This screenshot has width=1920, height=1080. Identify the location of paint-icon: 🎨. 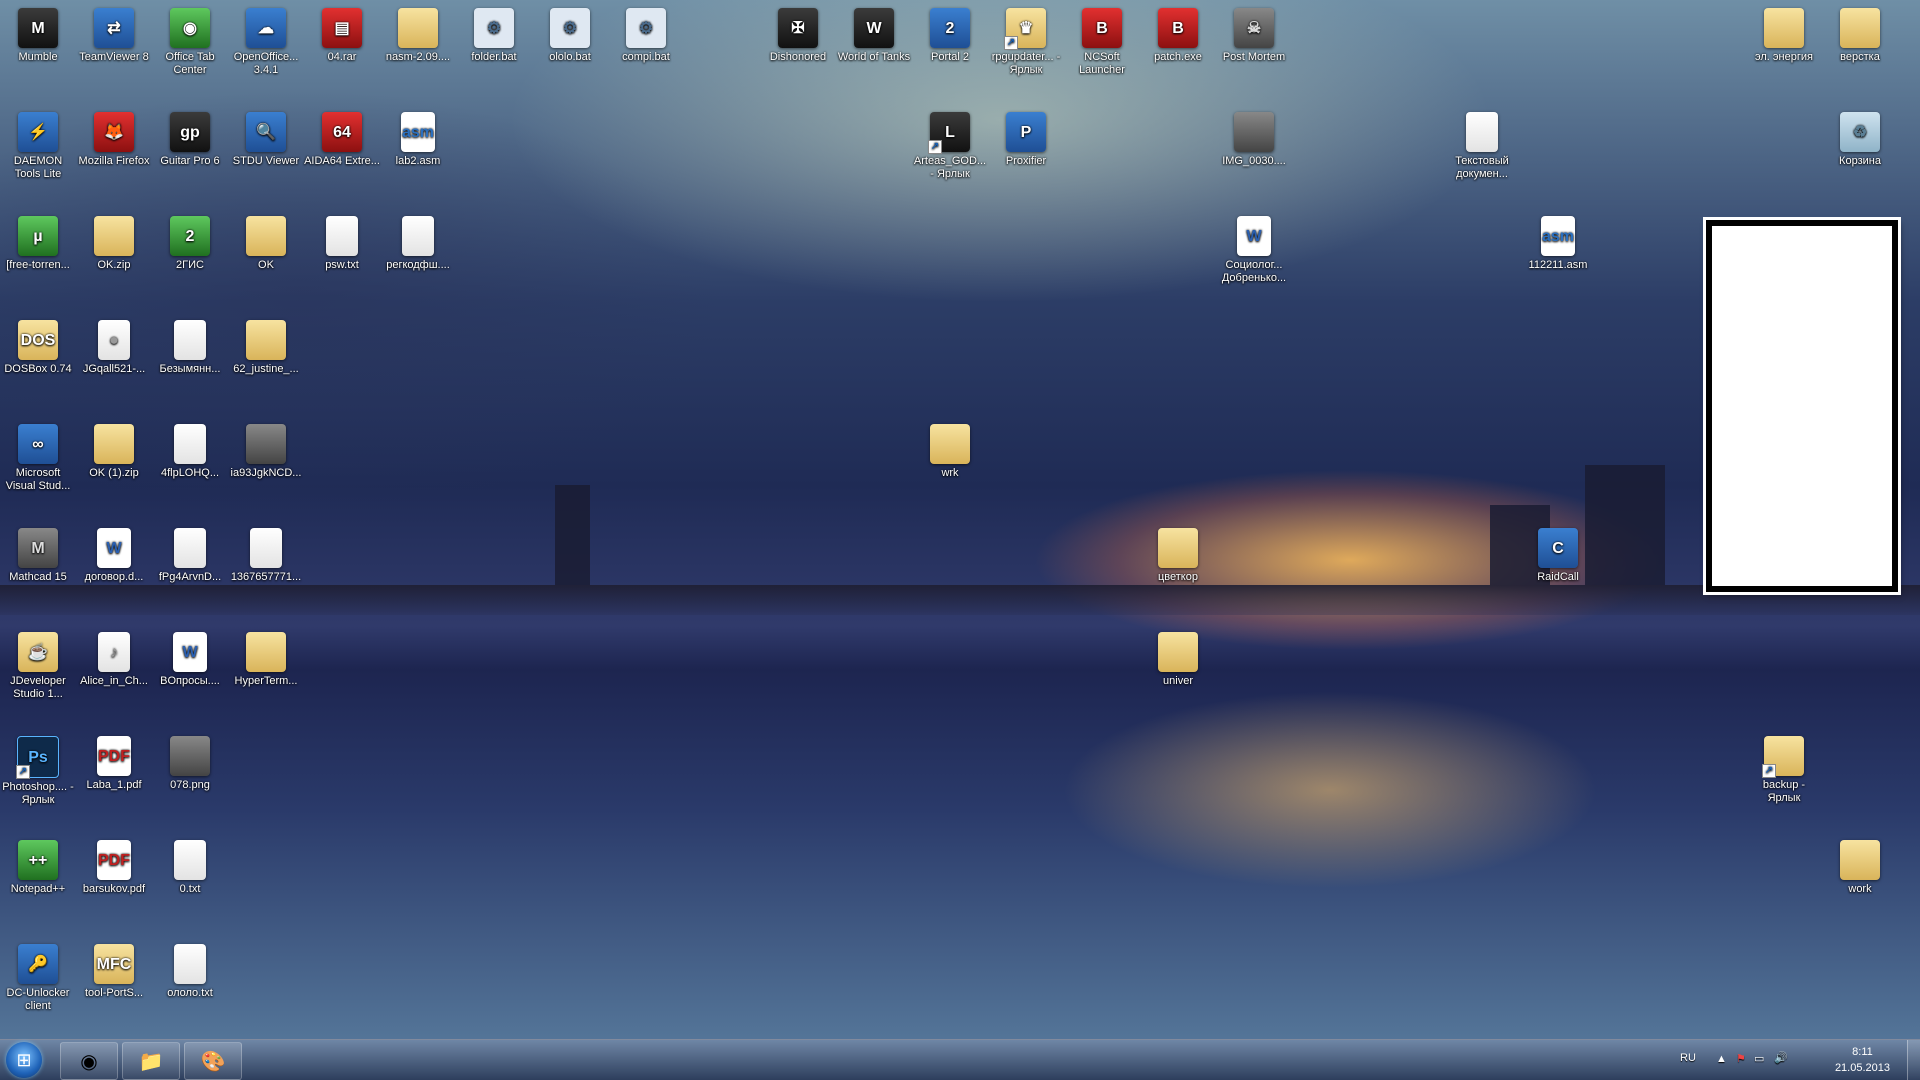
(213, 1061).